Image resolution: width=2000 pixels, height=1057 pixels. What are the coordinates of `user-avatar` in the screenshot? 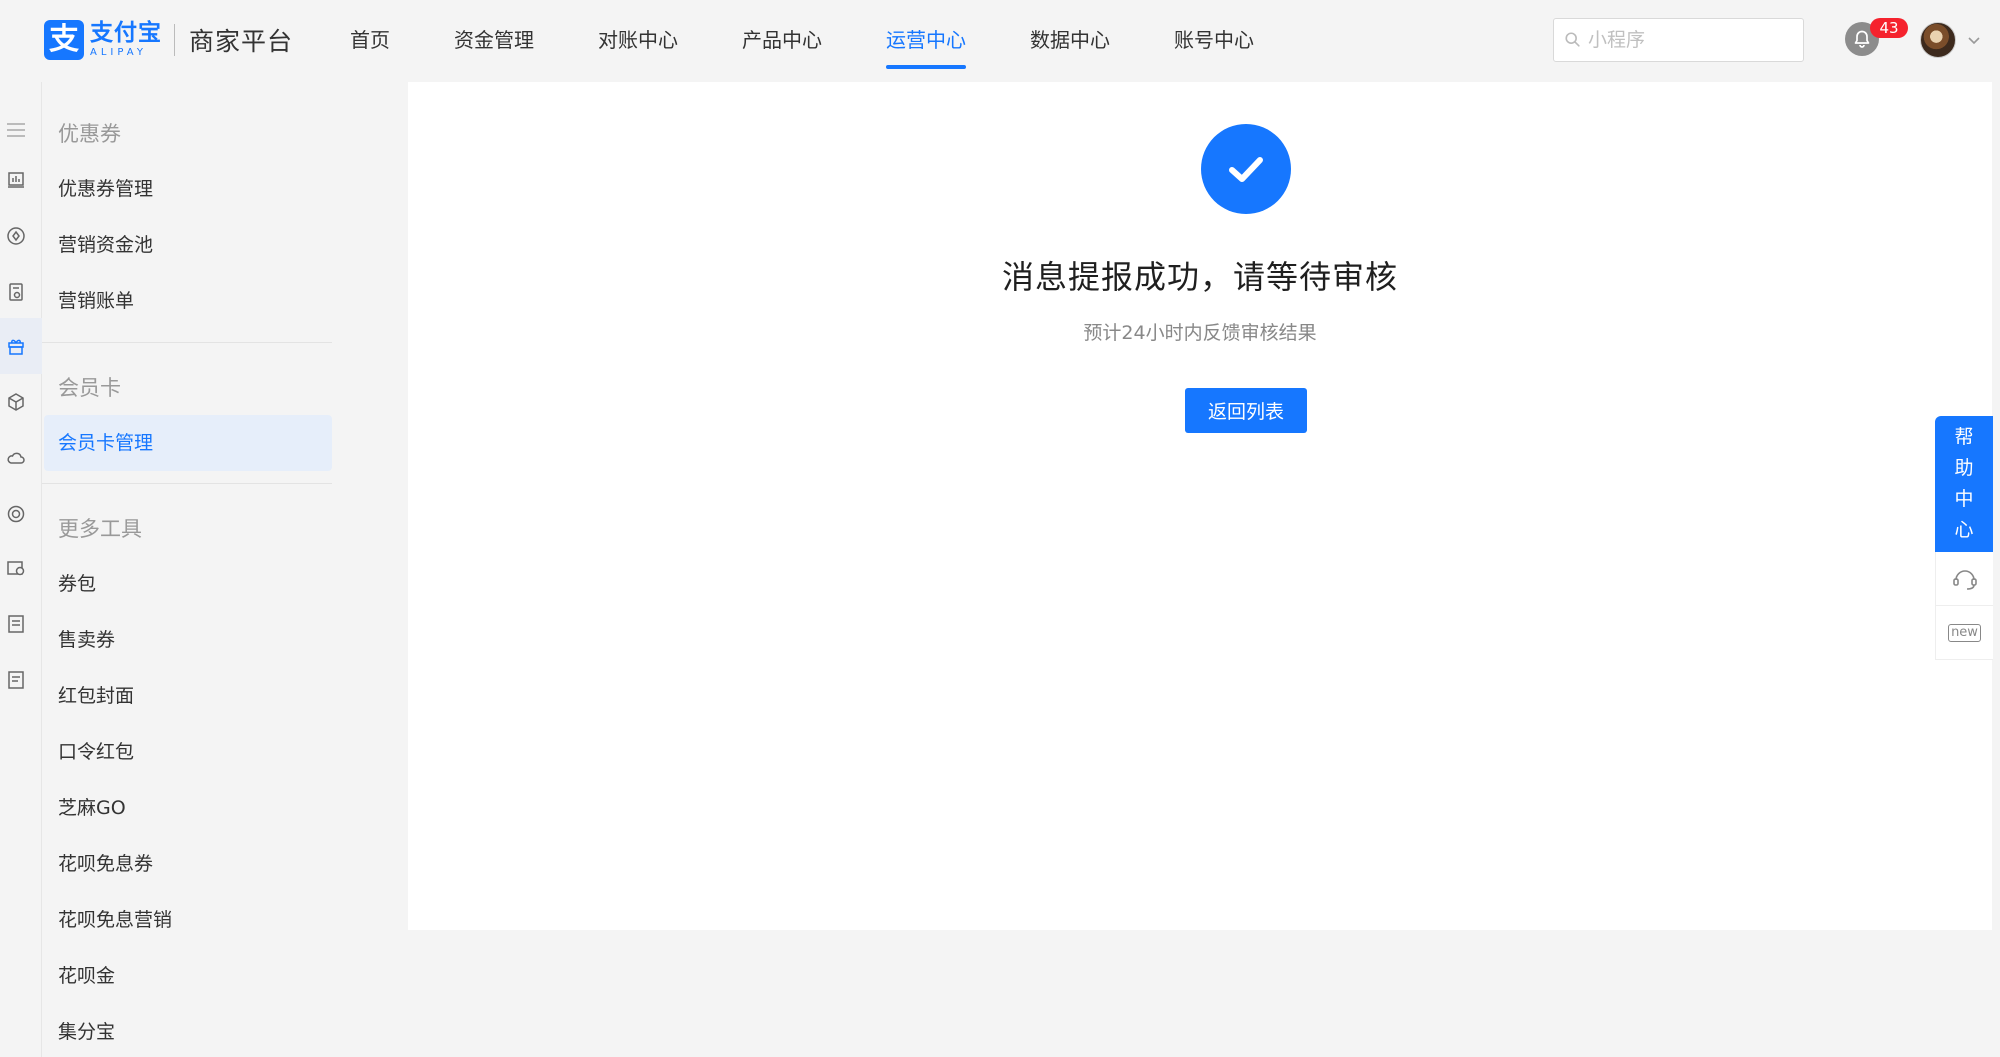 It's located at (1938, 40).